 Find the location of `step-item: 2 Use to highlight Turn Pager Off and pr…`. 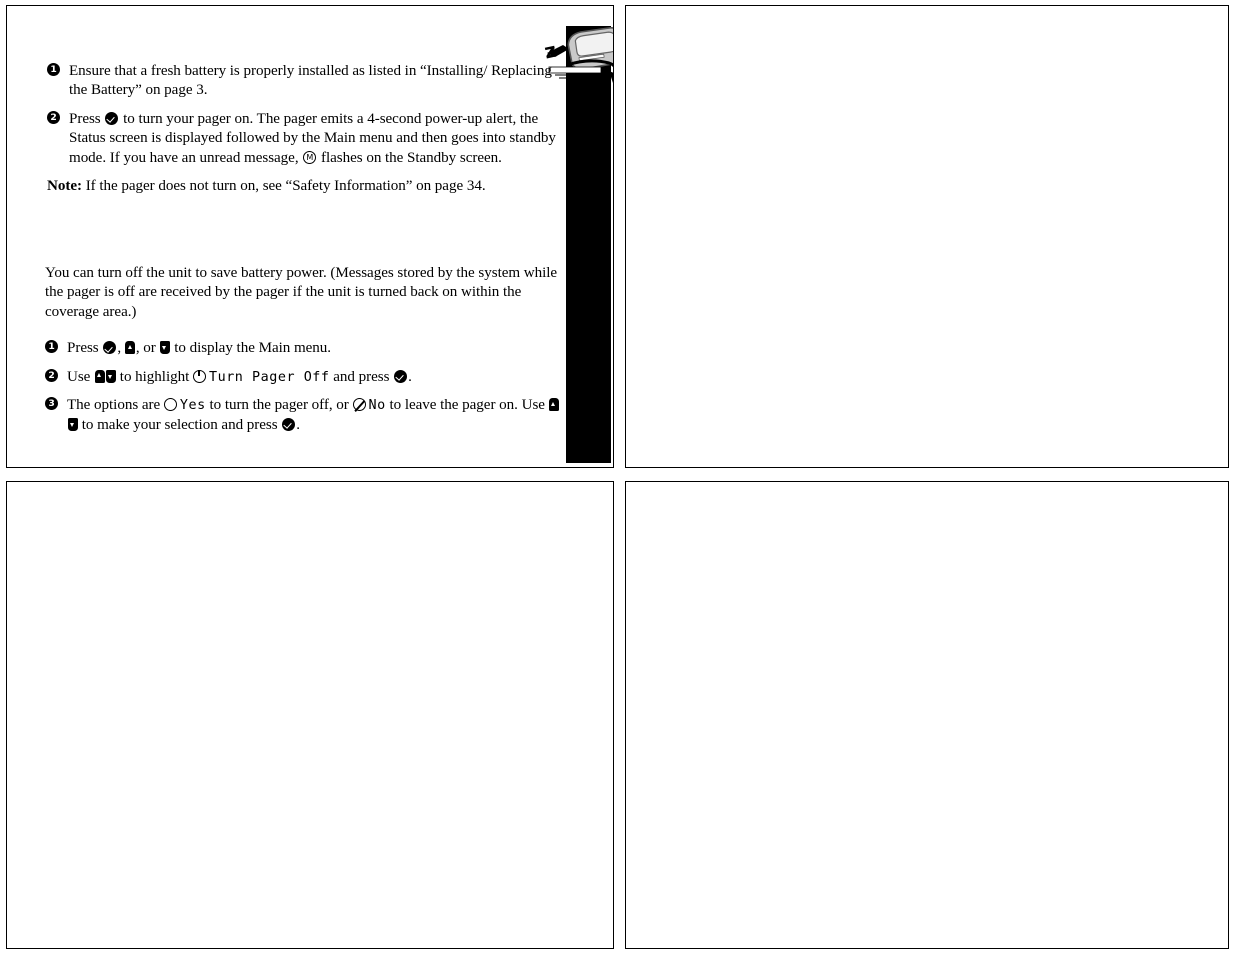

step-item: 2 Use to highlight Turn Pager Off and pr… is located at coordinates (306, 377).